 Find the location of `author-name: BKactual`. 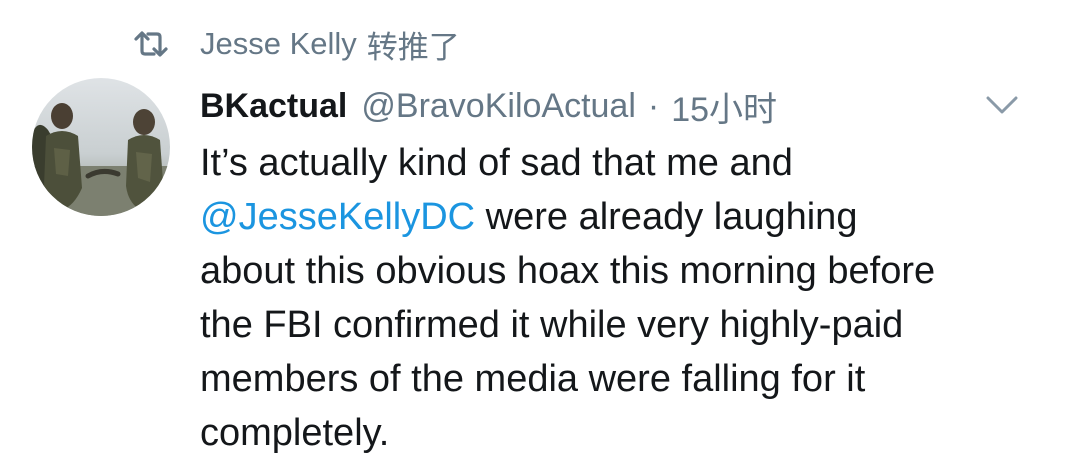

author-name: BKactual is located at coordinates (273, 106).